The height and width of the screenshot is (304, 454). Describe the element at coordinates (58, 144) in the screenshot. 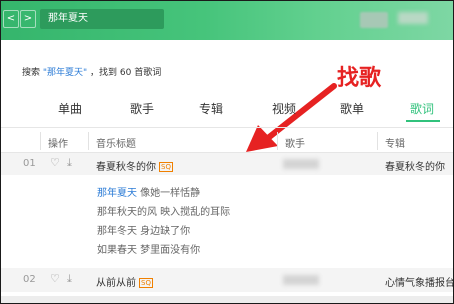

I see `column-actions: 操作` at that location.